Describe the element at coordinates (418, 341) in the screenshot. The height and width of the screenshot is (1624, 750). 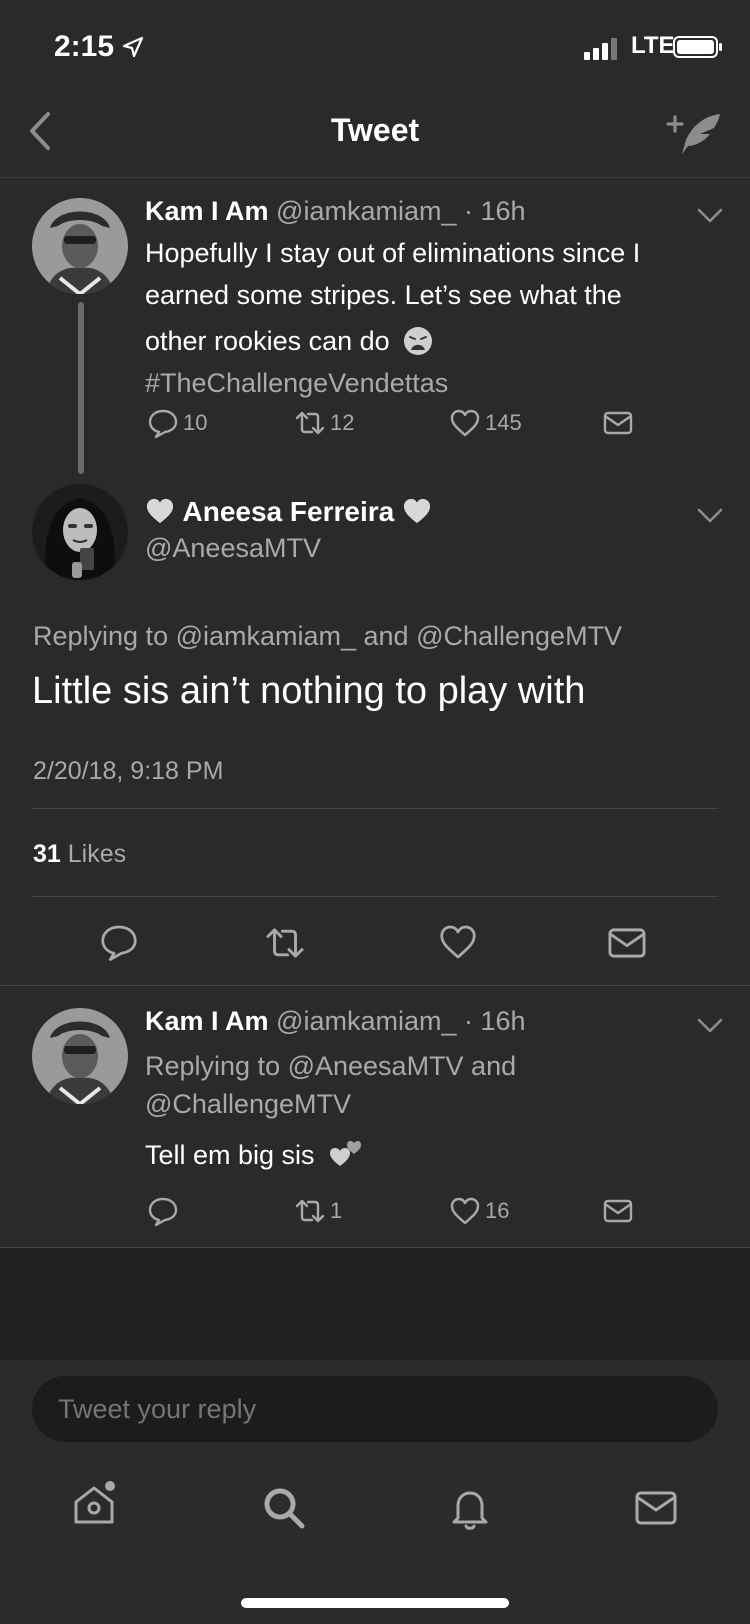
I see `weary-face-emoji-icon` at that location.